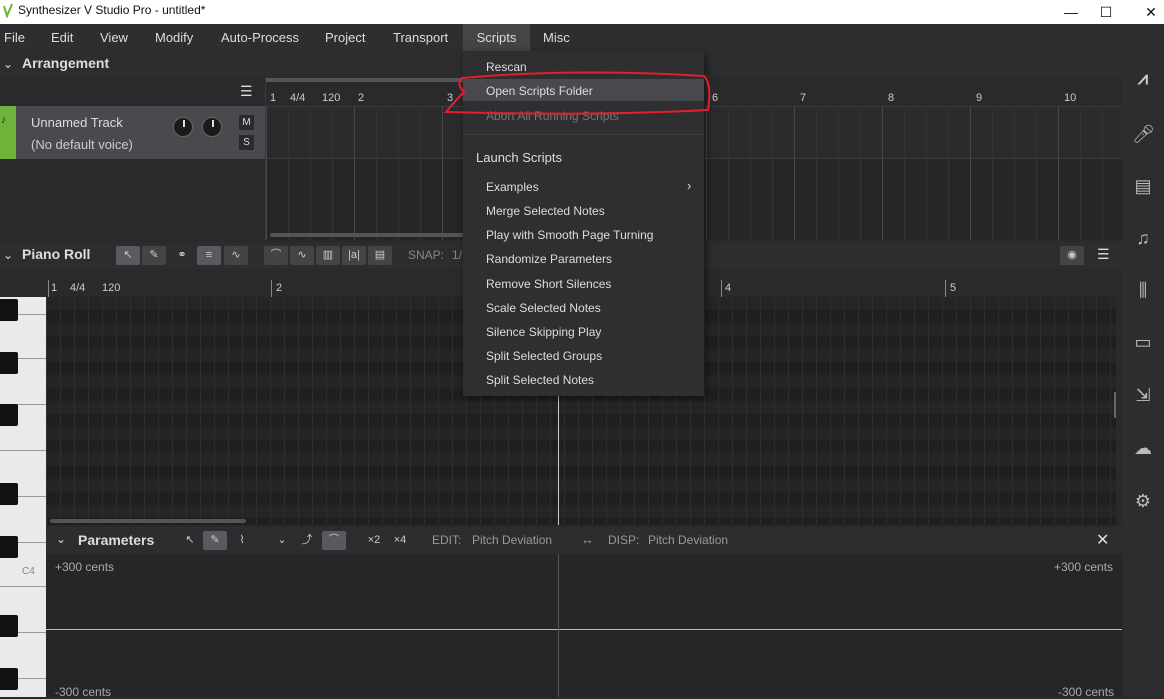 The image size is (1164, 699). What do you see at coordinates (549, 259) in the screenshot?
I see `script-item: Randomize Parameters` at bounding box center [549, 259].